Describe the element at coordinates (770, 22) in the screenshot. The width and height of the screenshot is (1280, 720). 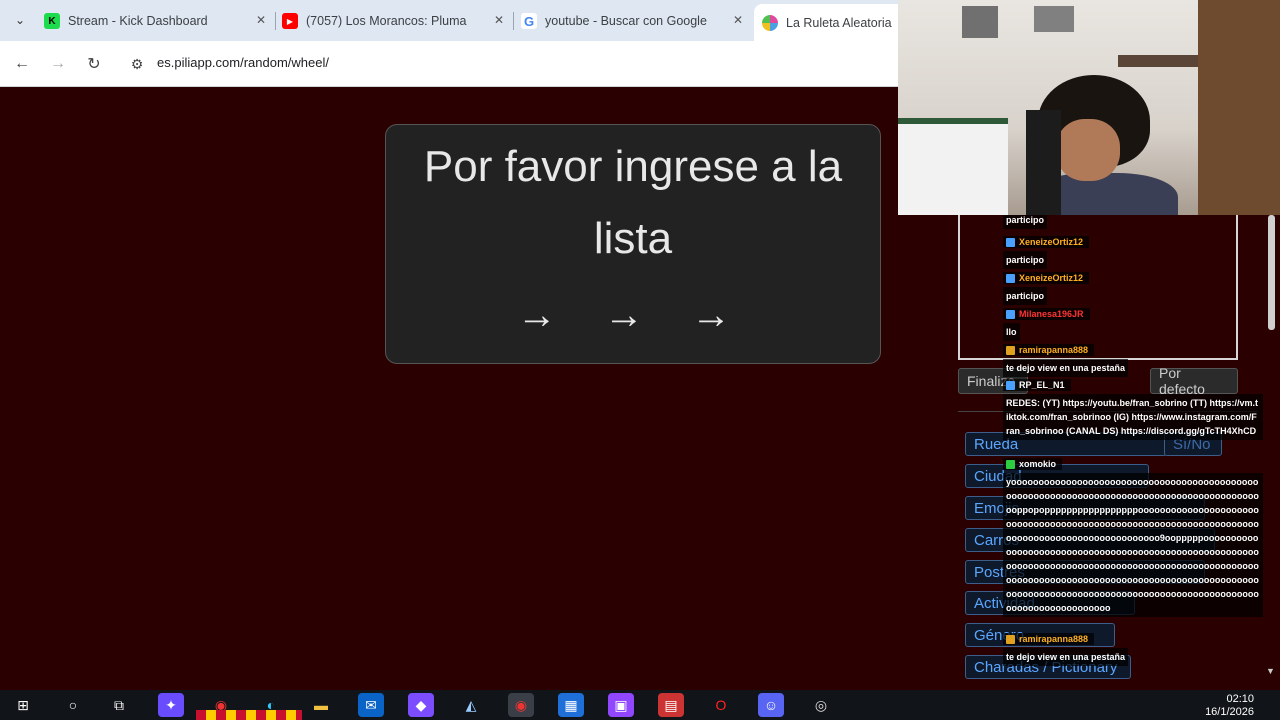
I see `piliapp-icon` at that location.